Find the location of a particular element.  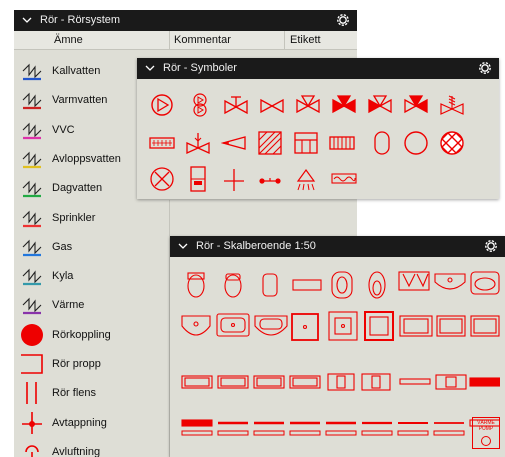

mixing-valve-icon is located at coordinates (380, 105).